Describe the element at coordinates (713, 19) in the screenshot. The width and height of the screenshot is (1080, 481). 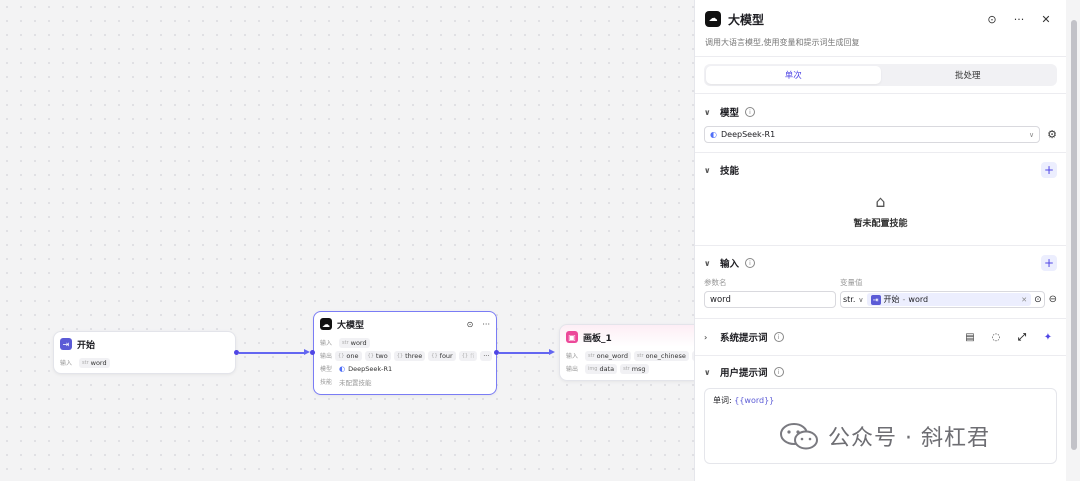
I see `llm-logo-icon: ☁` at that location.